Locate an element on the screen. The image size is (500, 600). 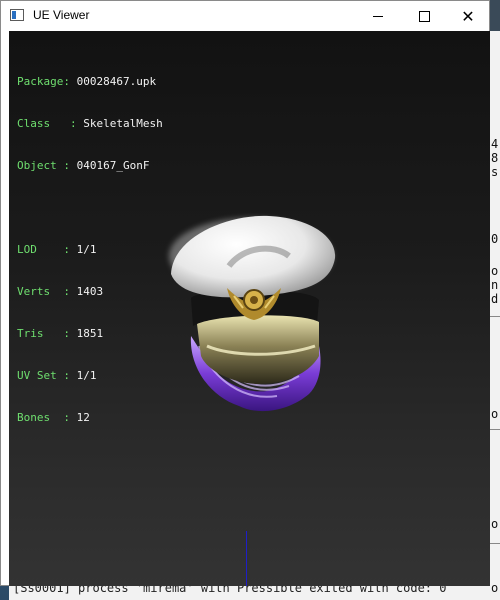
skeletal-mesh-model is located at coordinates (252, 313).